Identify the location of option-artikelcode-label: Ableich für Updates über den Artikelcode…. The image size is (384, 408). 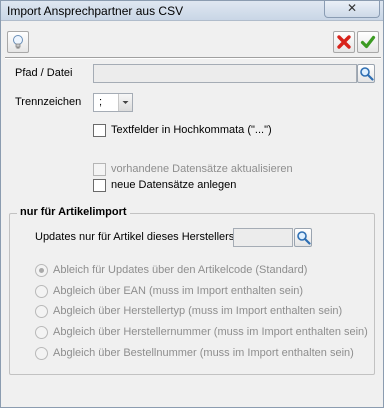
(180, 270).